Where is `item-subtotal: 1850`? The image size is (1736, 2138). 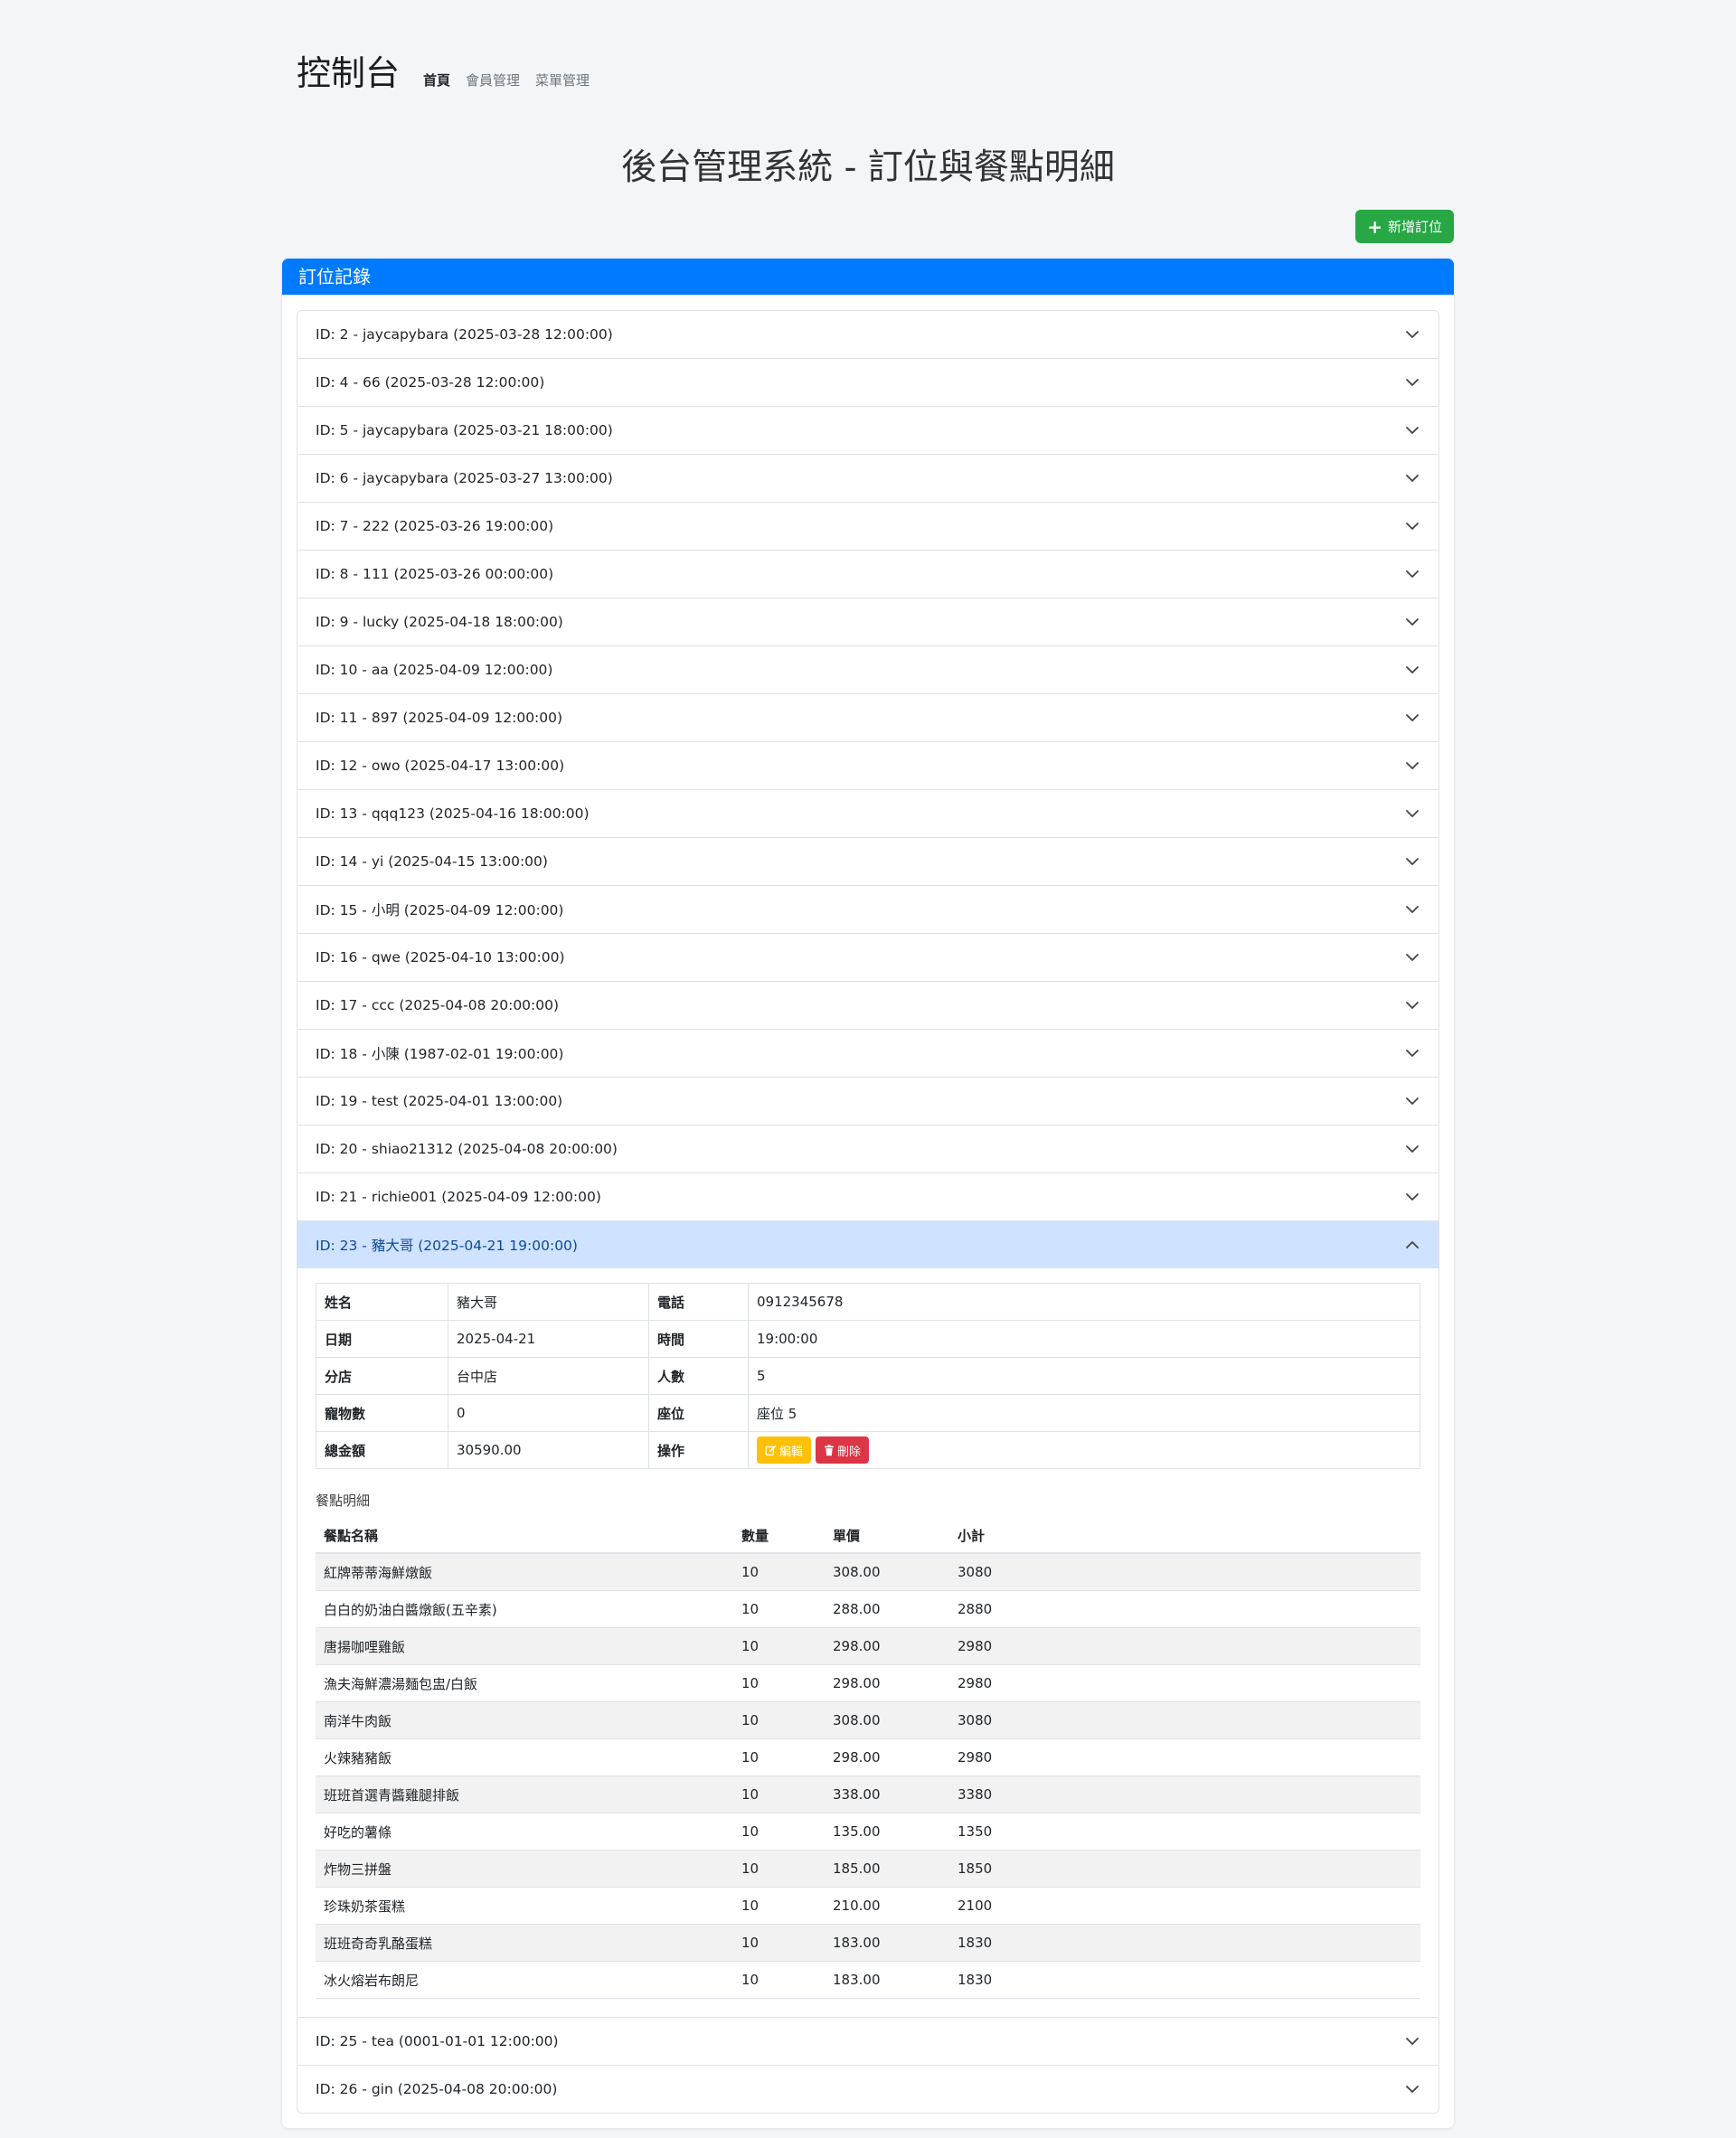 item-subtotal: 1850 is located at coordinates (1184, 1869).